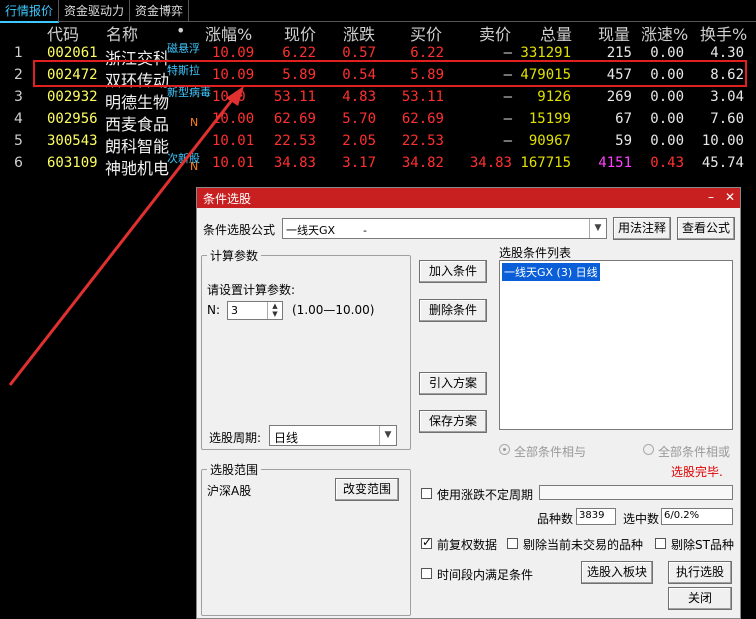 The width and height of the screenshot is (756, 619). What do you see at coordinates (468, 198) in the screenshot?
I see `dialog-titlebar: 条件选股 – ✕` at bounding box center [468, 198].